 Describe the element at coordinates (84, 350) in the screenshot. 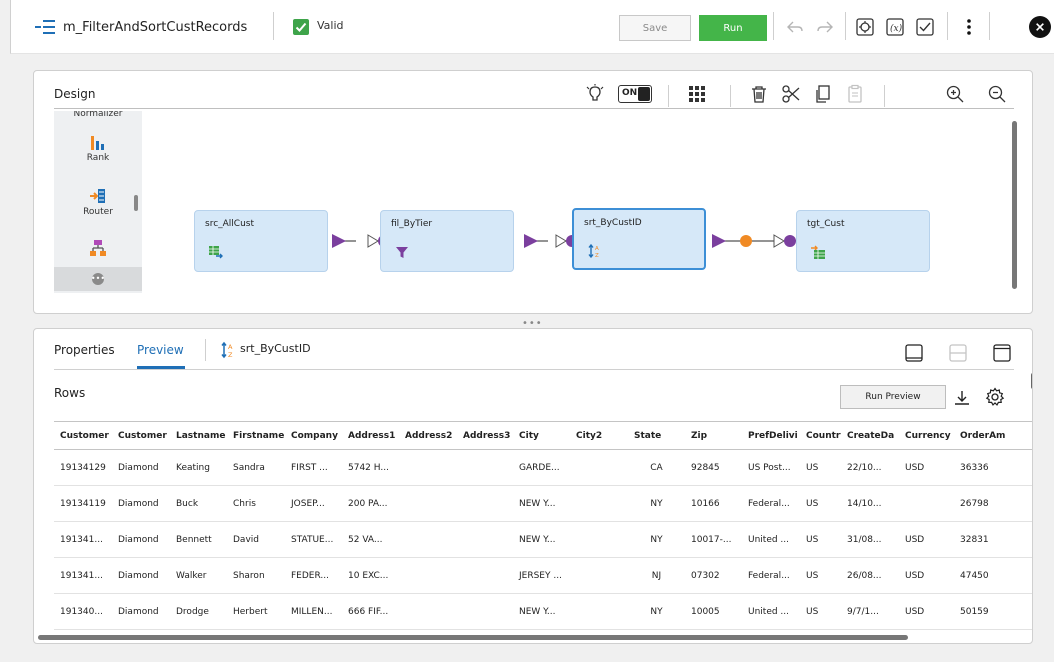

I see `tab-properties: Properties` at that location.